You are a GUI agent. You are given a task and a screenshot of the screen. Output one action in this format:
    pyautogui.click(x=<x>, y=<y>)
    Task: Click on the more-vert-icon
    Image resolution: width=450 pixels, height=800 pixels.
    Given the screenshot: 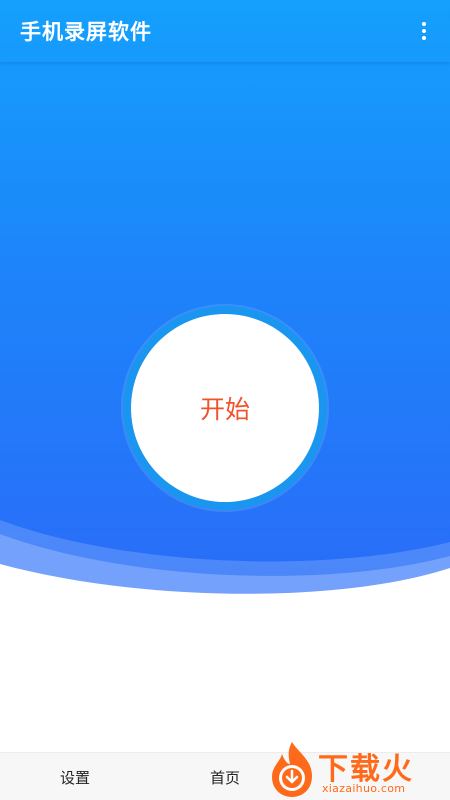 What is the action you would take?
    pyautogui.click(x=424, y=31)
    